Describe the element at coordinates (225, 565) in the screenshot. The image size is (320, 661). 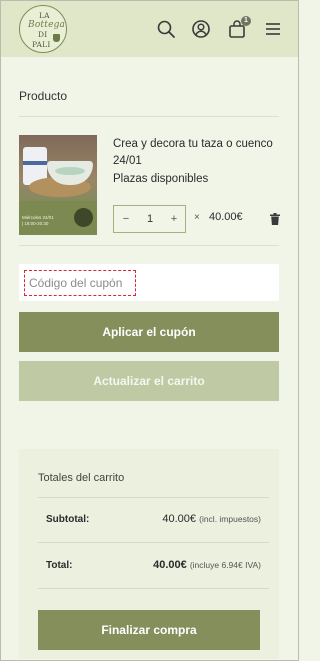
I see `total-tax-note: (incluye 6.94€ IVA)` at that location.